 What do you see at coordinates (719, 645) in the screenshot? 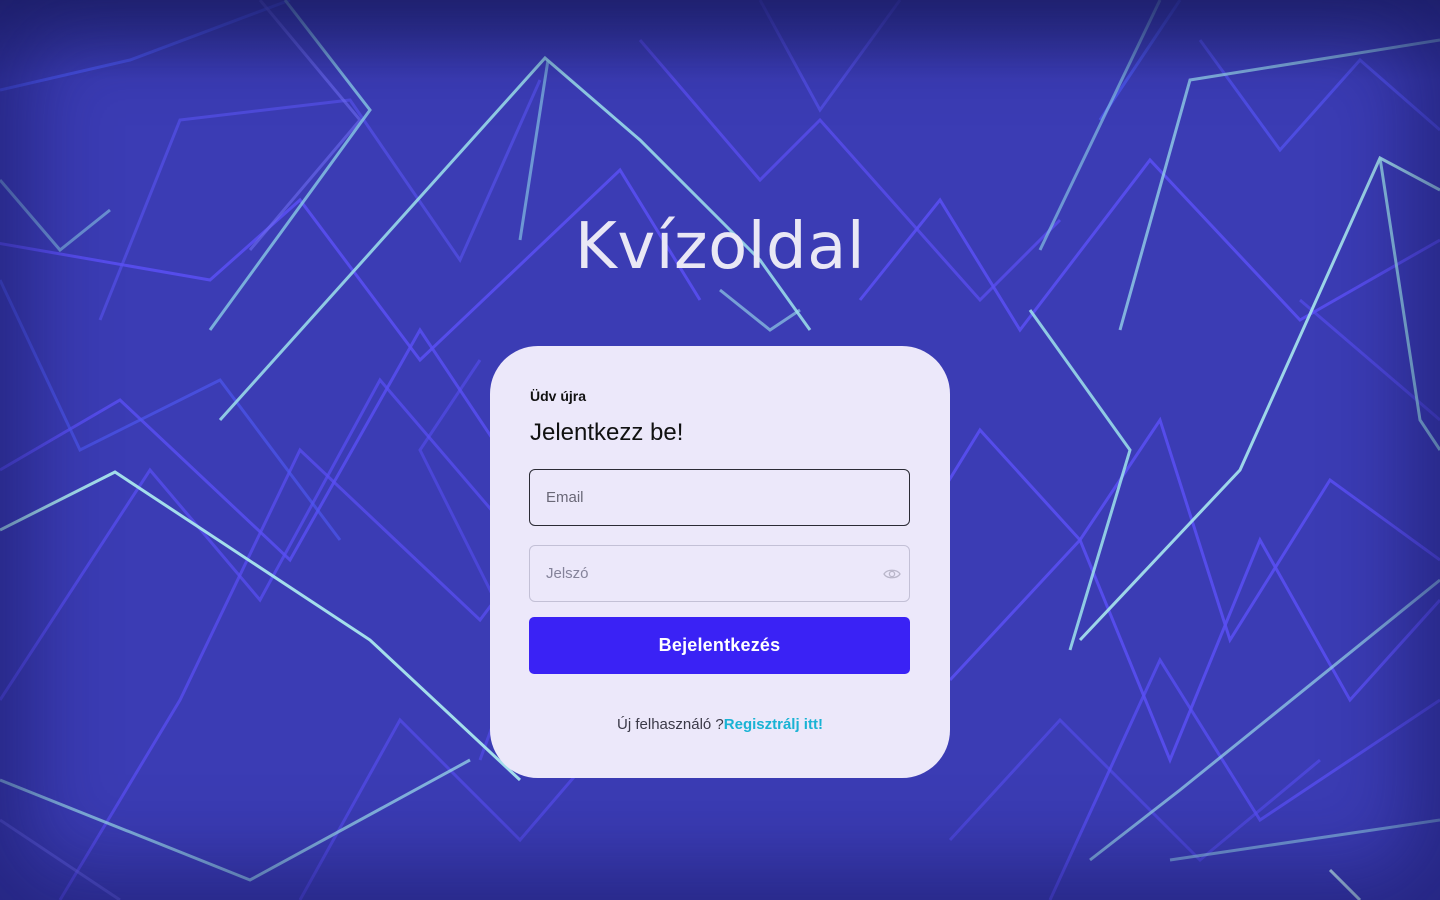
I see `login-button: Bejelentkezés` at bounding box center [719, 645].